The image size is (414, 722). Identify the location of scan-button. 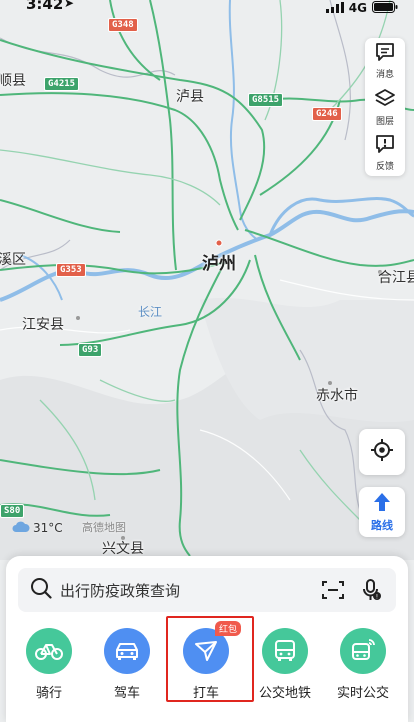
(333, 590).